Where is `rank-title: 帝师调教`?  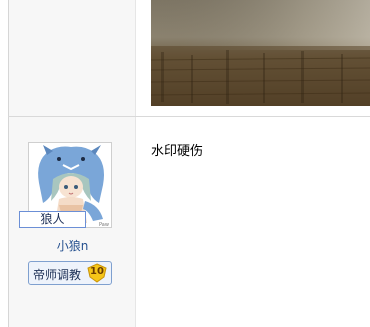 rank-title: 帝师调教 is located at coordinates (57, 275).